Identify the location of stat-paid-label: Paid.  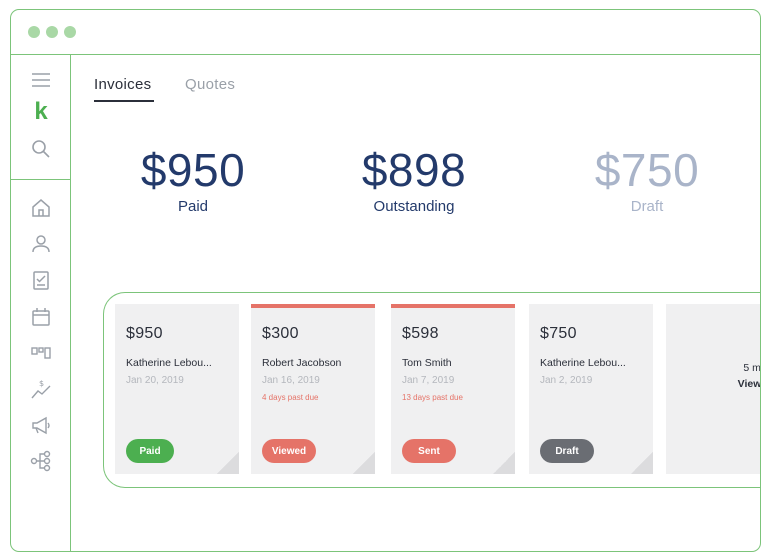
(193, 206).